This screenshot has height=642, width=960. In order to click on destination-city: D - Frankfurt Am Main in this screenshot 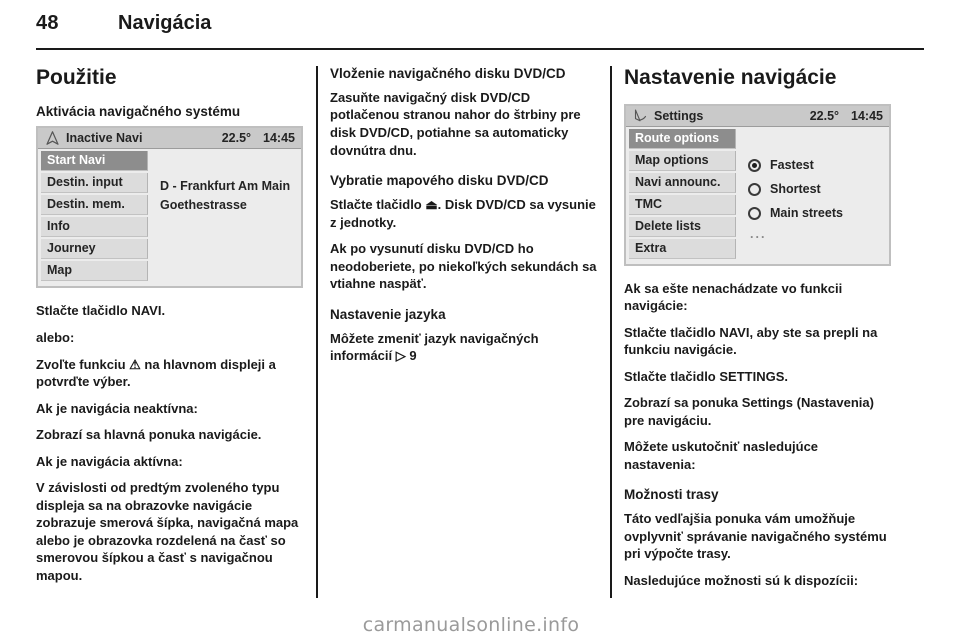, I will do `click(225, 186)`.